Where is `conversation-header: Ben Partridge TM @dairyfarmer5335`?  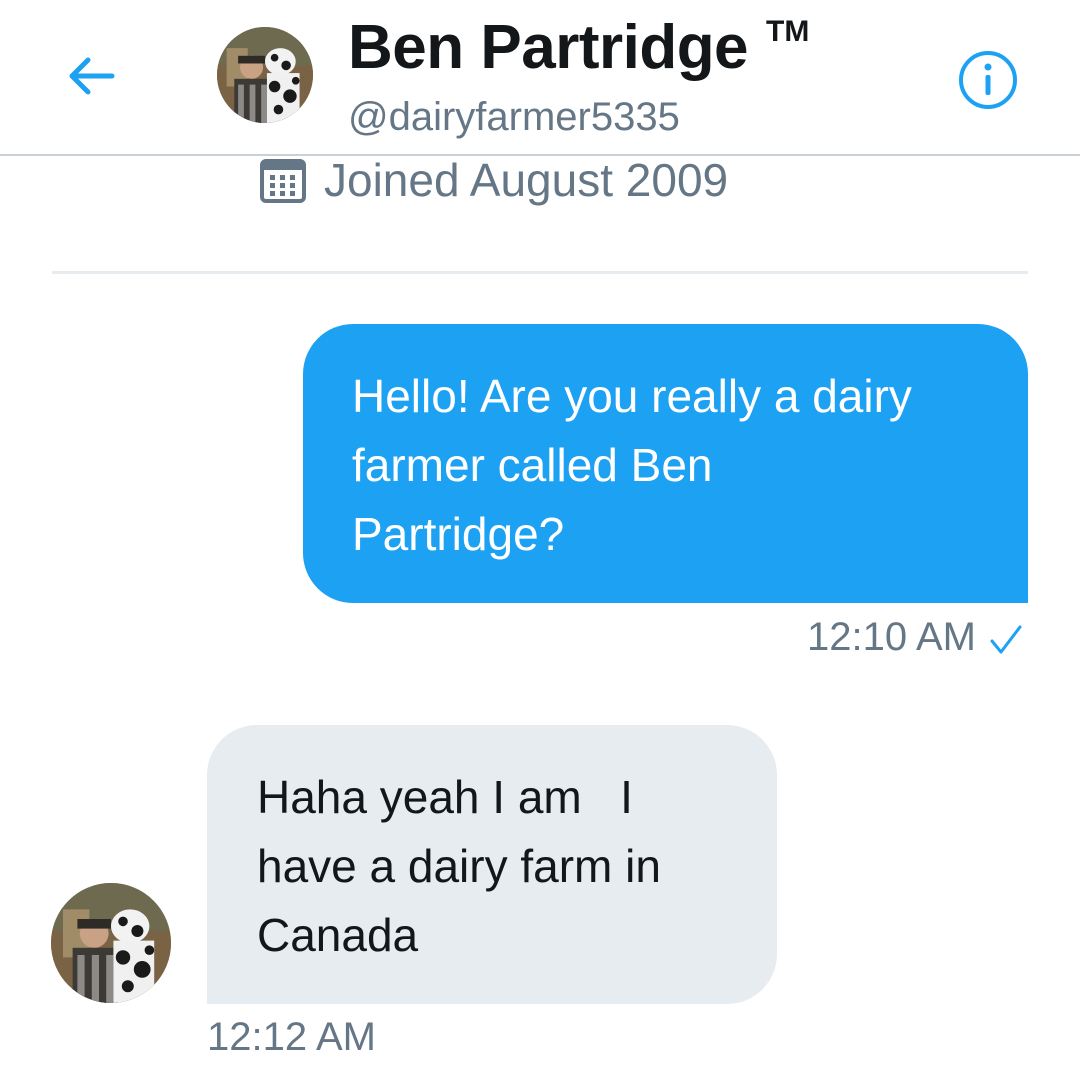
conversation-header: Ben Partridge TM @dairyfarmer5335 is located at coordinates (540, 78).